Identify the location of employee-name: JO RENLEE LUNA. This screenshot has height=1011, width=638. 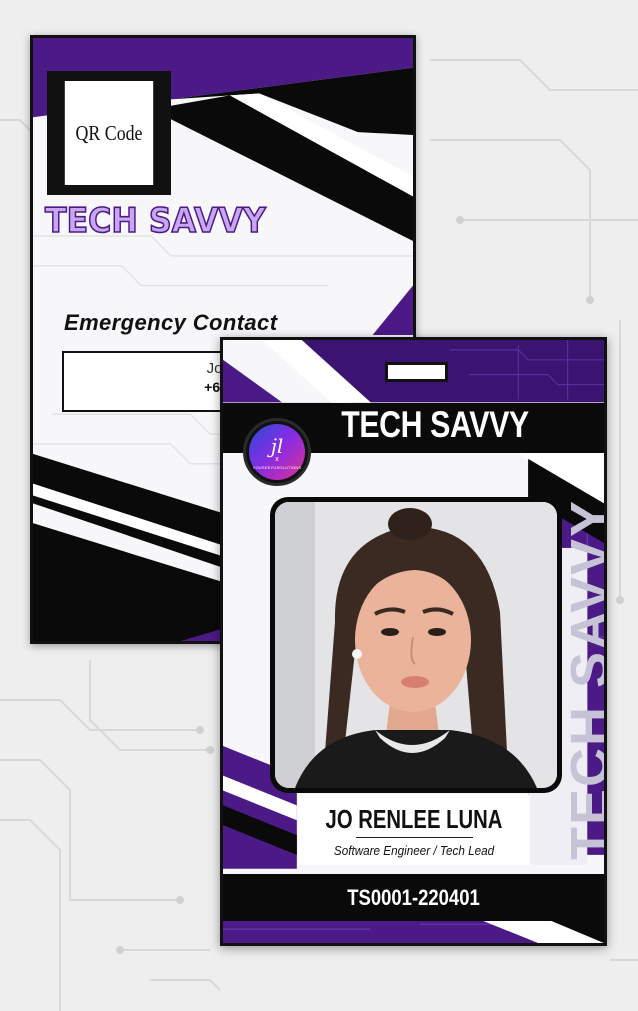
(414, 819).